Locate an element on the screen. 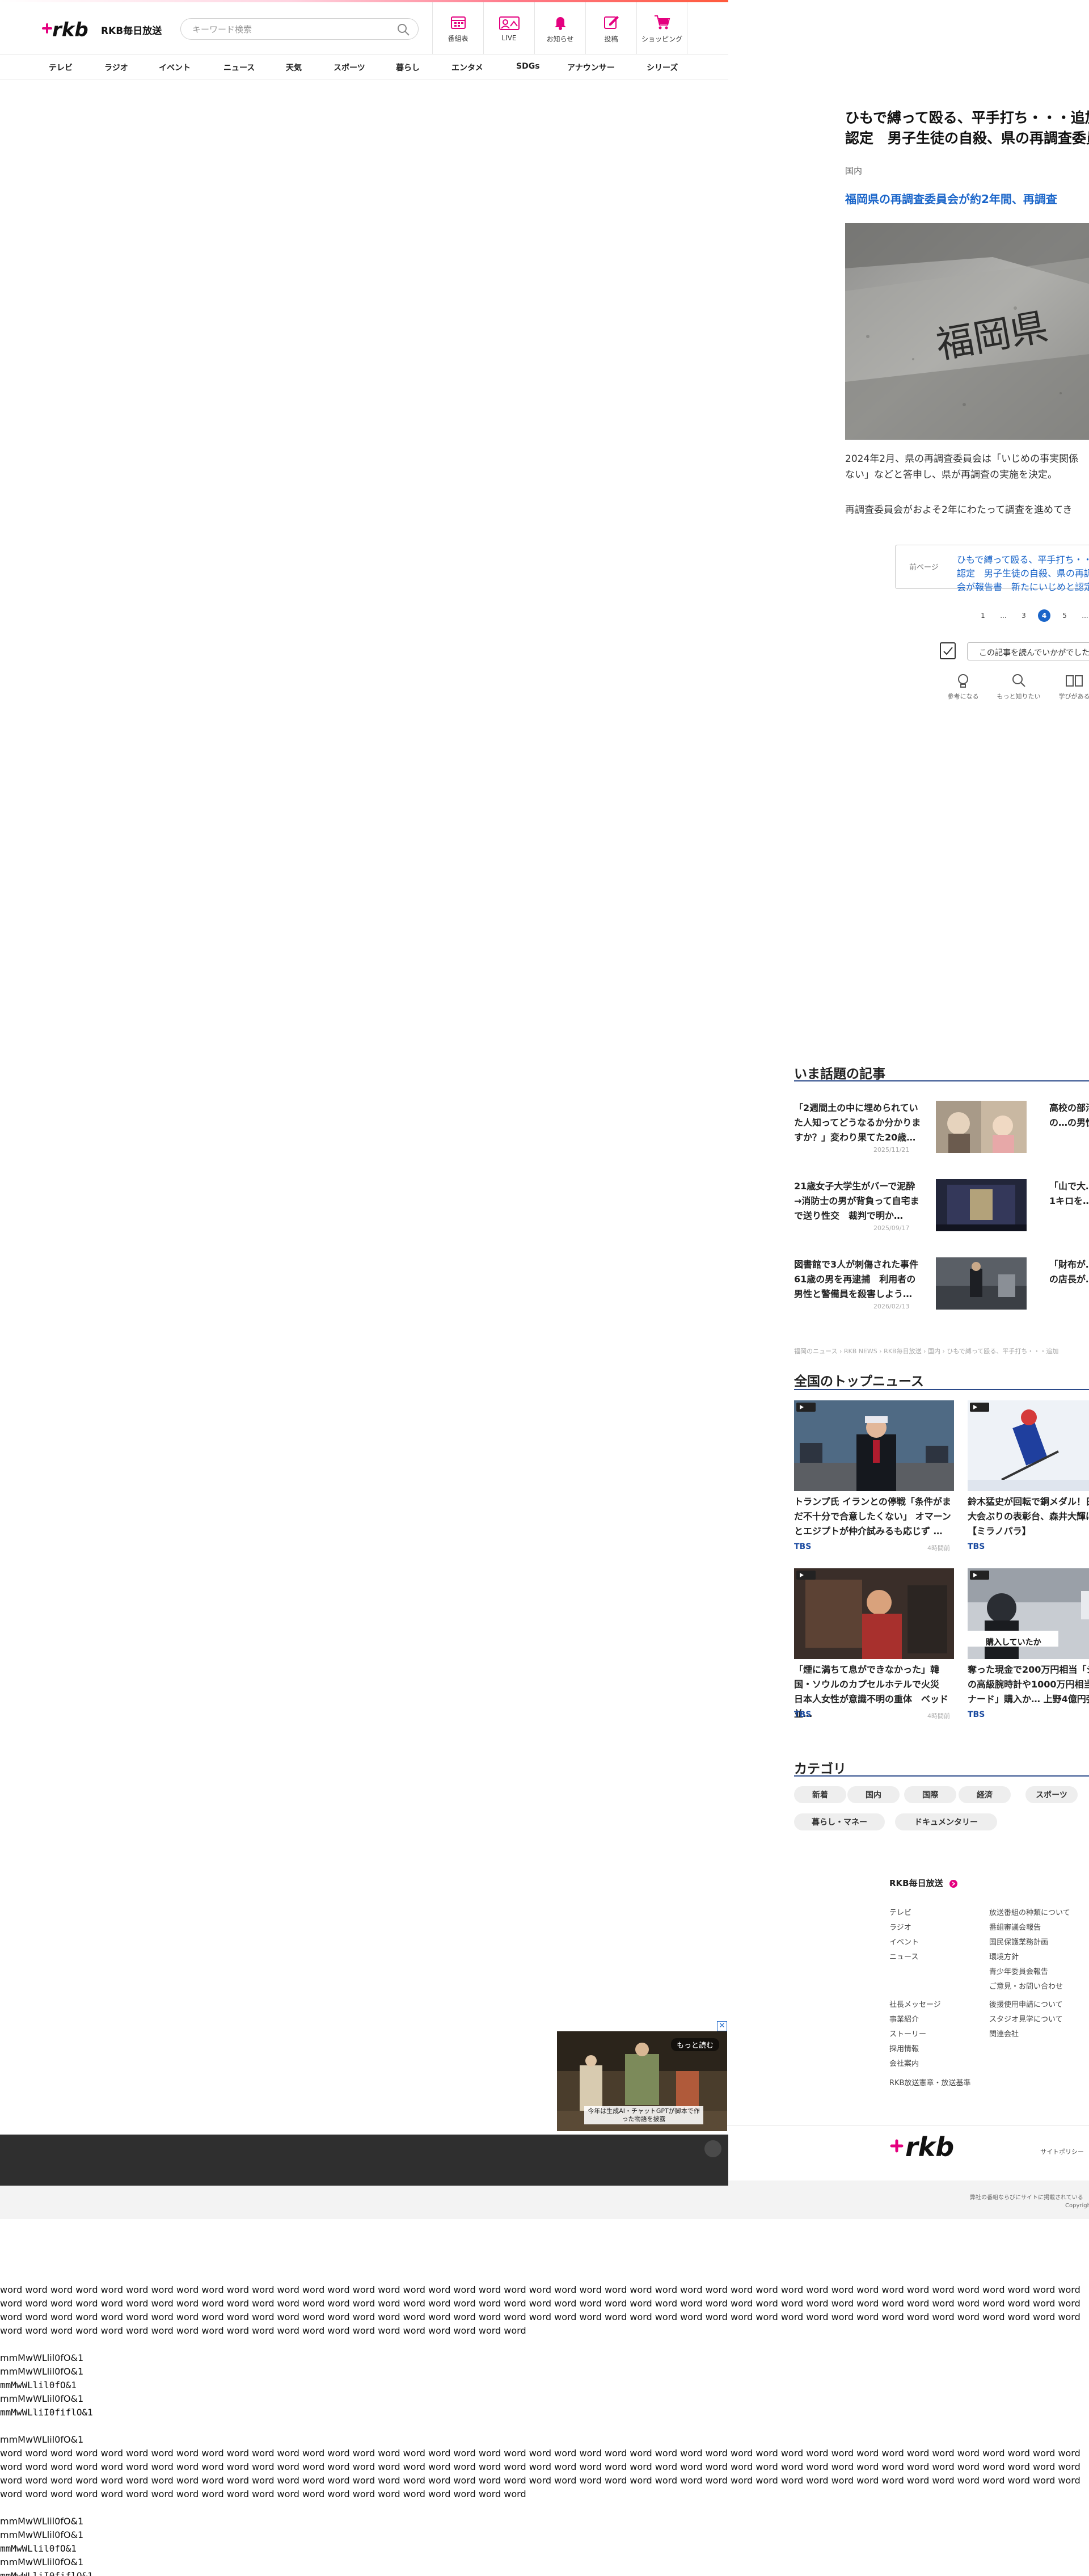 The image size is (1089, 2576). reaction-helpful: 参考になる is located at coordinates (963, 686).